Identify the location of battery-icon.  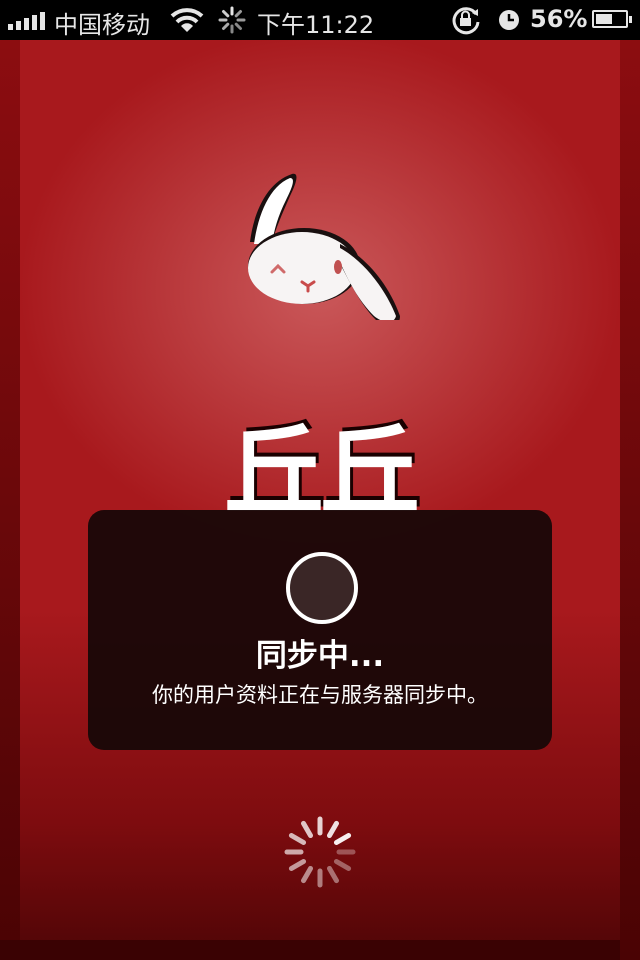
(612, 19).